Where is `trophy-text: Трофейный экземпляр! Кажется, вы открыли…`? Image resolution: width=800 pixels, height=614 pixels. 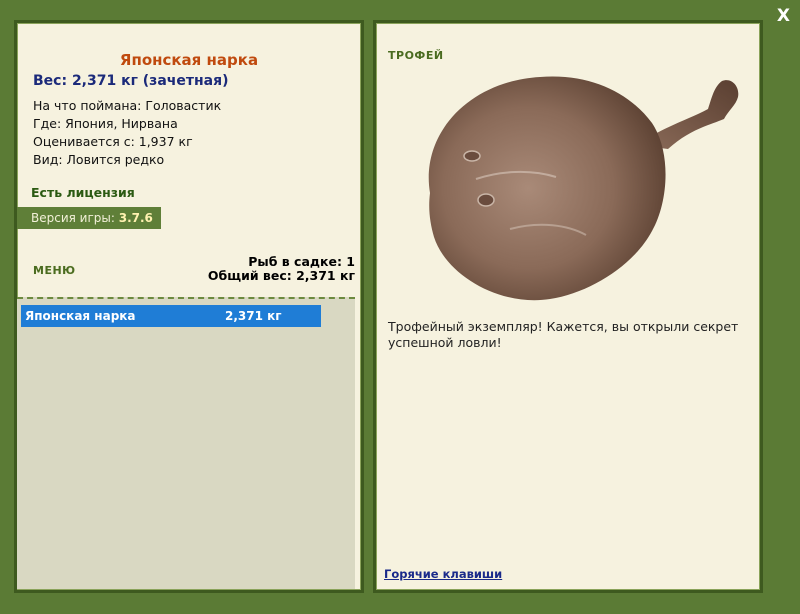
trophy-text: Трофейный экземпляр! Кажется, вы открыли… is located at coordinates (563, 334).